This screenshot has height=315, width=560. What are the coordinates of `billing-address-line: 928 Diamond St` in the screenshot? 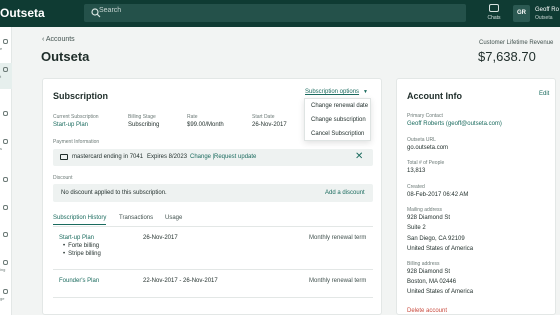 It's located at (429, 272).